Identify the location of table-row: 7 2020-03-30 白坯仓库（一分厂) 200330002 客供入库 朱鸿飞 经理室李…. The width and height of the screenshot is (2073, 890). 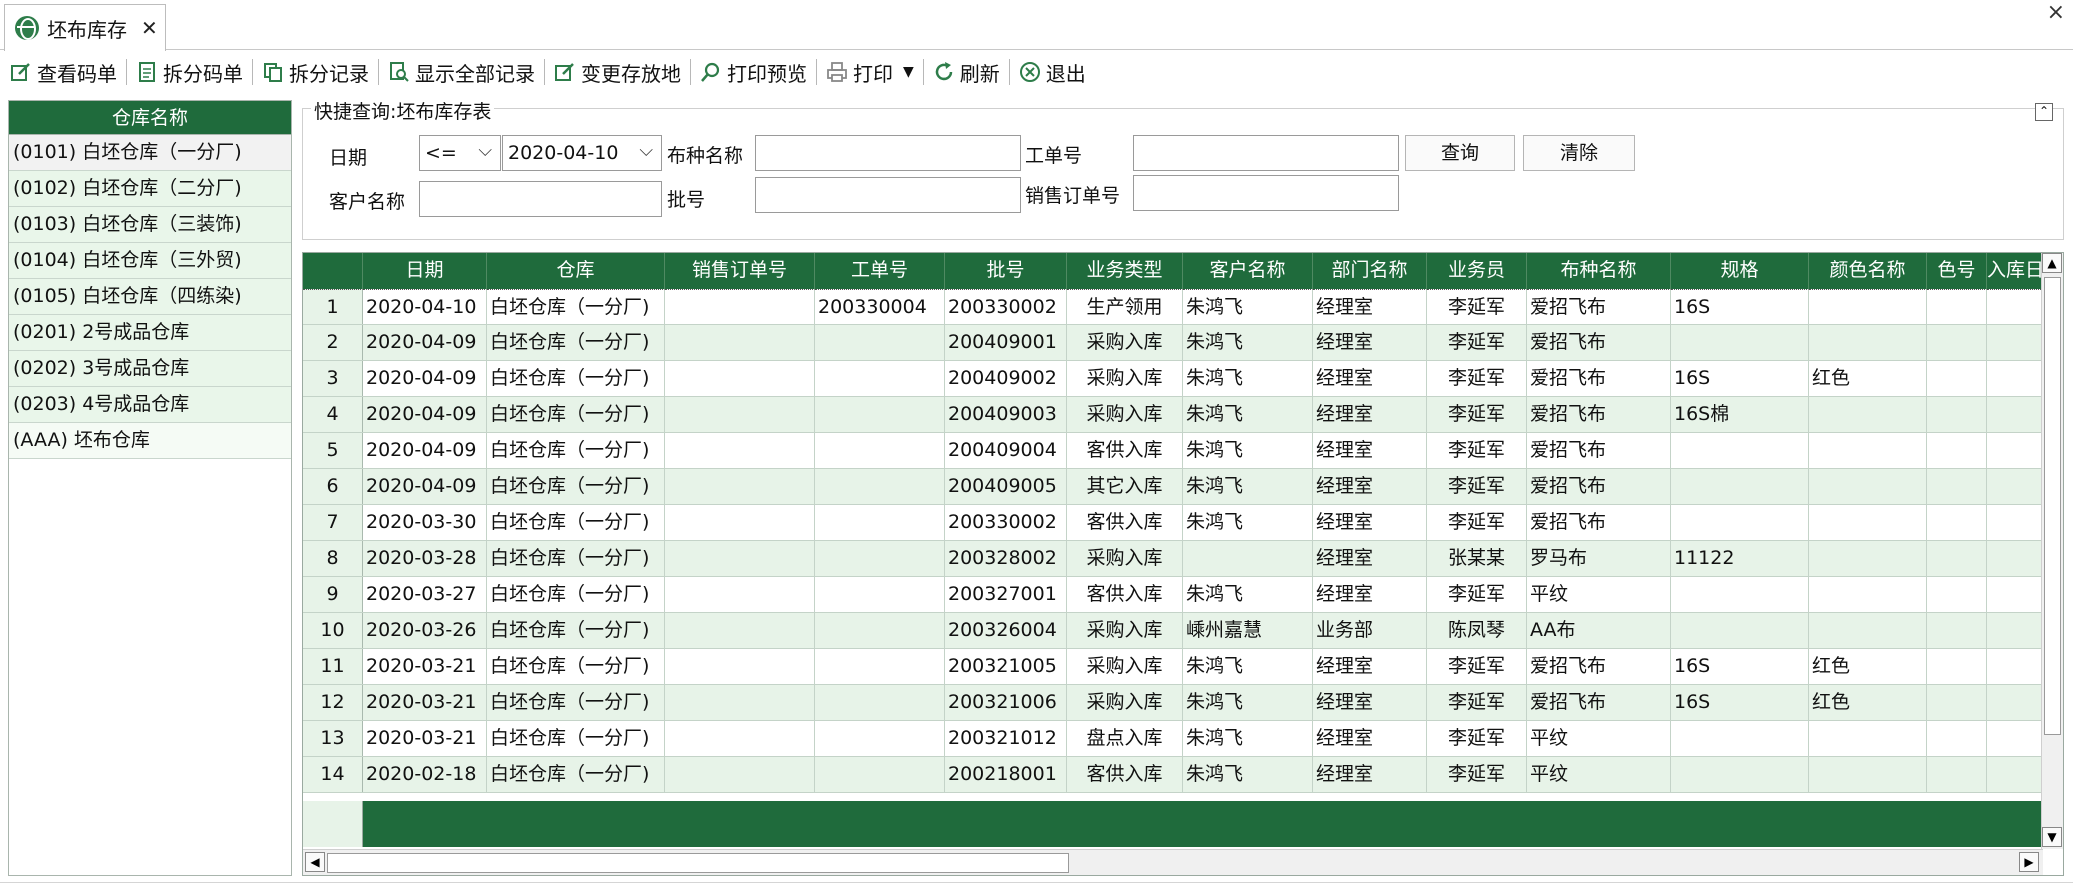
(1173, 523).